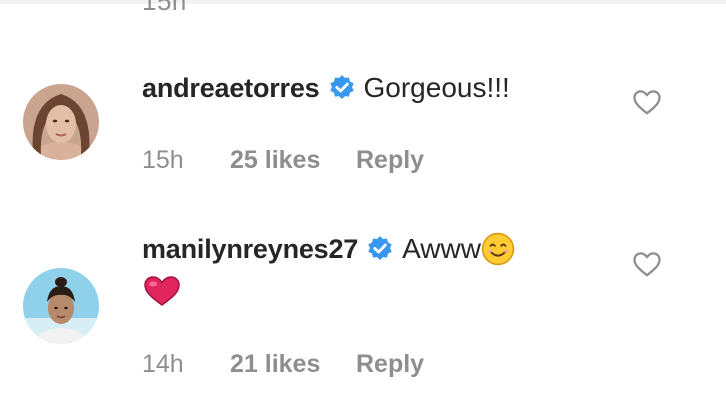 The width and height of the screenshot is (726, 414). What do you see at coordinates (363, 2) in the screenshot?
I see `top-divider` at bounding box center [363, 2].